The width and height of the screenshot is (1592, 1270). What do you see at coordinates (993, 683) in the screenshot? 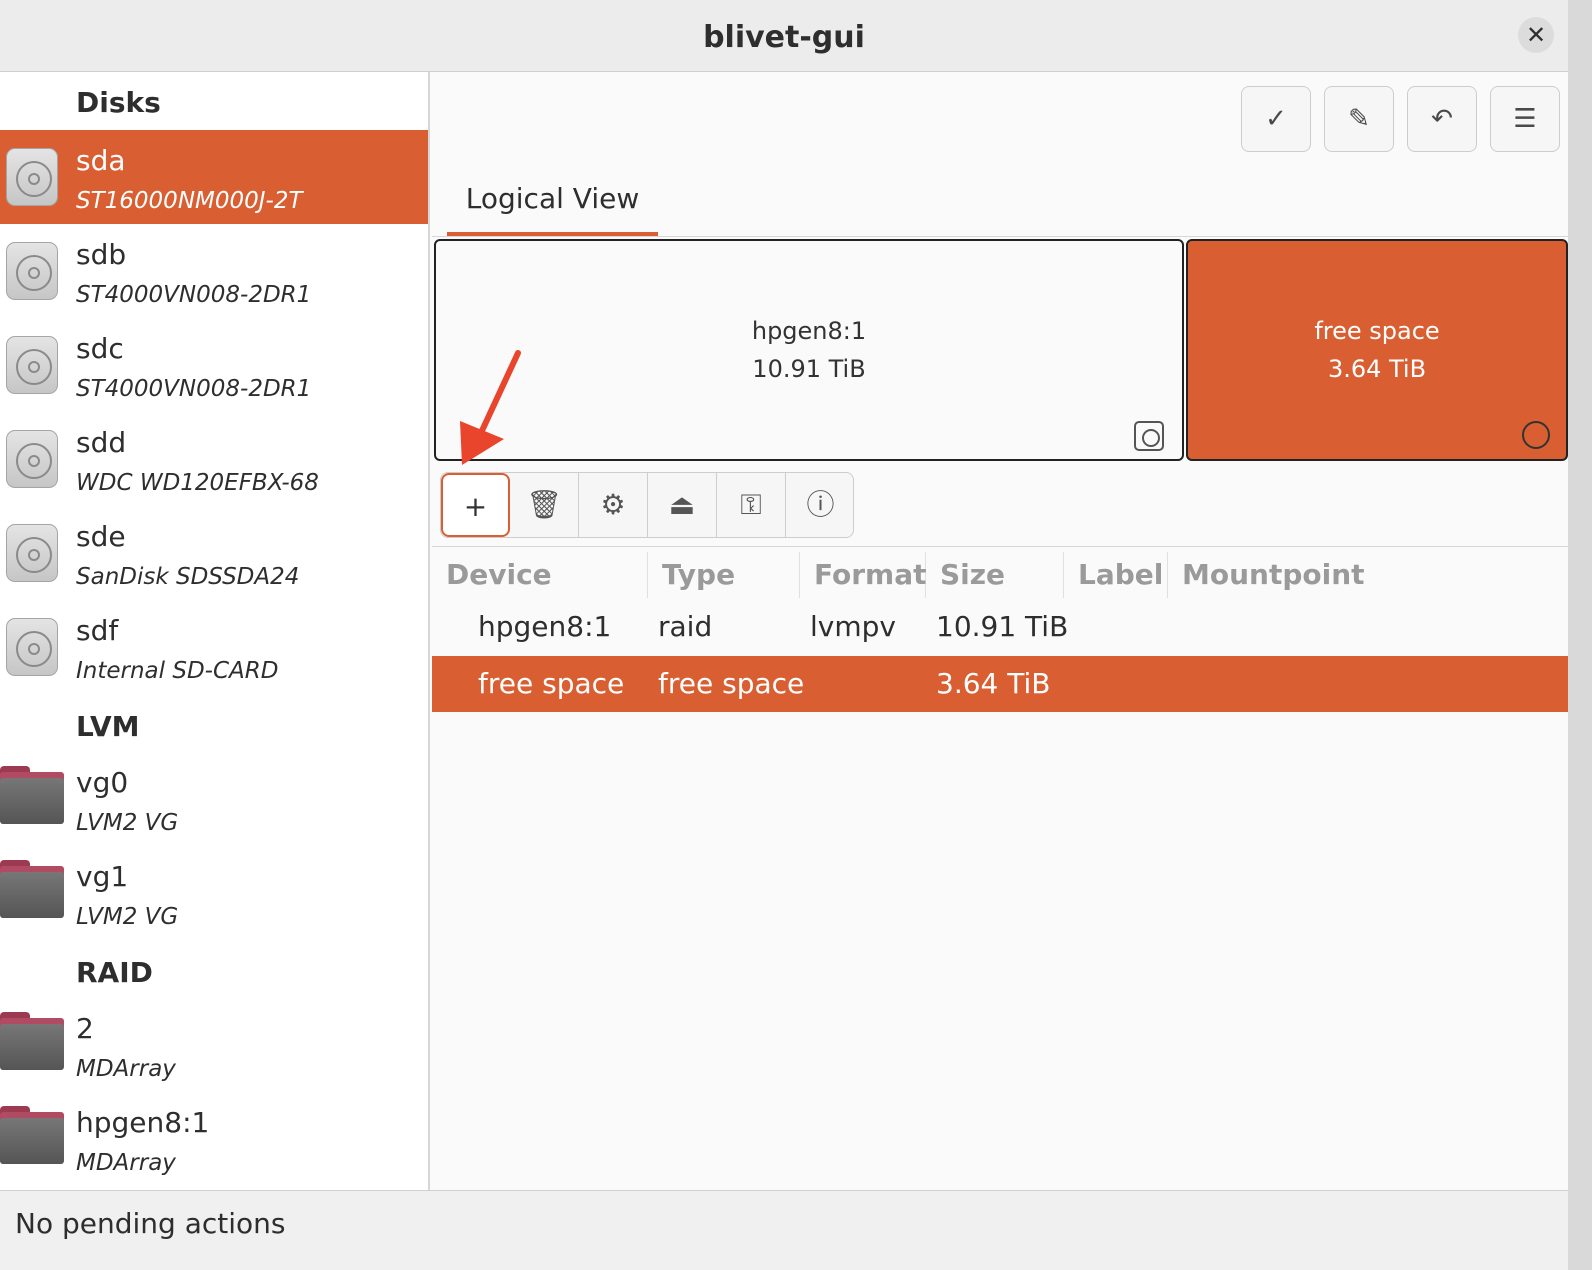
I see `cell-size: 3.64 TiB` at bounding box center [993, 683].